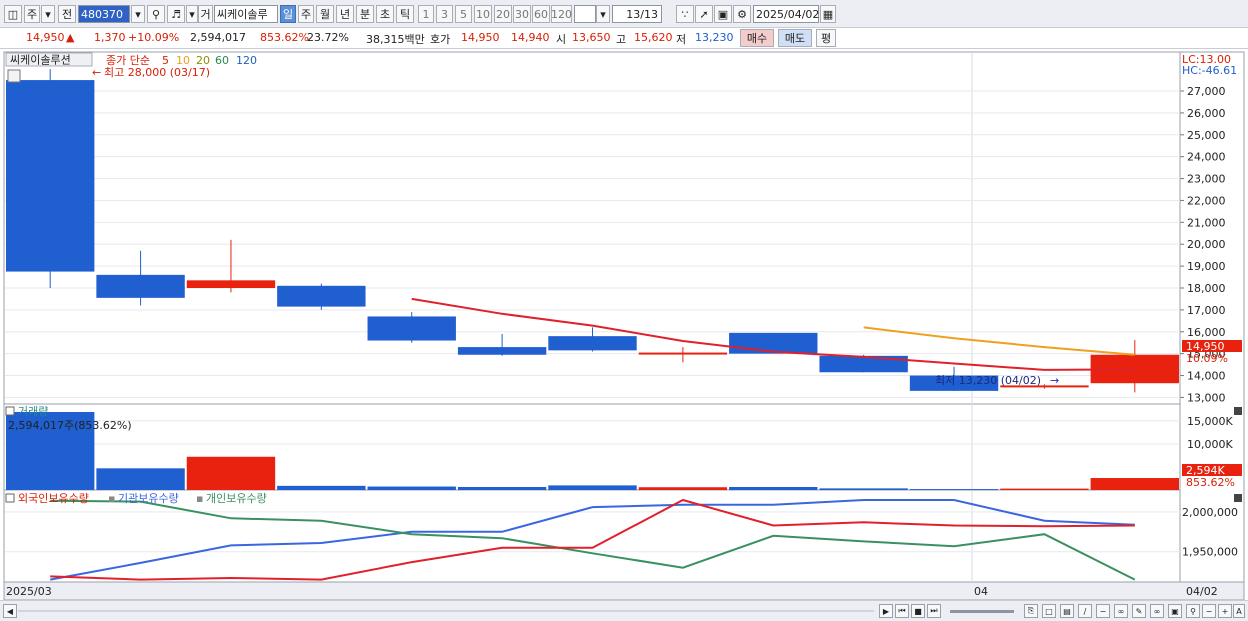 The height and width of the screenshot is (621, 1248). Describe the element at coordinates (585, 14) in the screenshot. I see `interval-custom-input` at that location.